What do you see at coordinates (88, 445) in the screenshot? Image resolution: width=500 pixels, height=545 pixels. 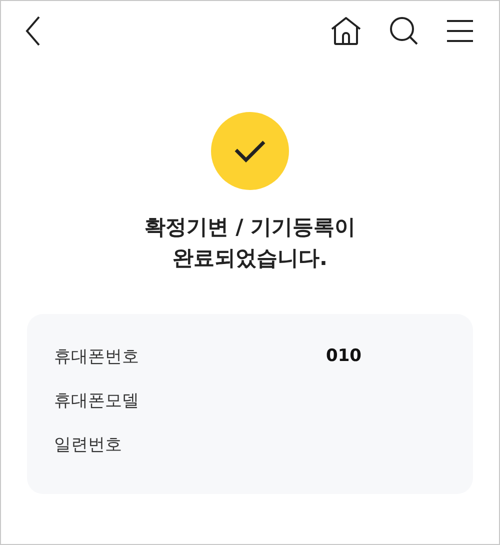 I see `detail-label: 일련번호` at bounding box center [88, 445].